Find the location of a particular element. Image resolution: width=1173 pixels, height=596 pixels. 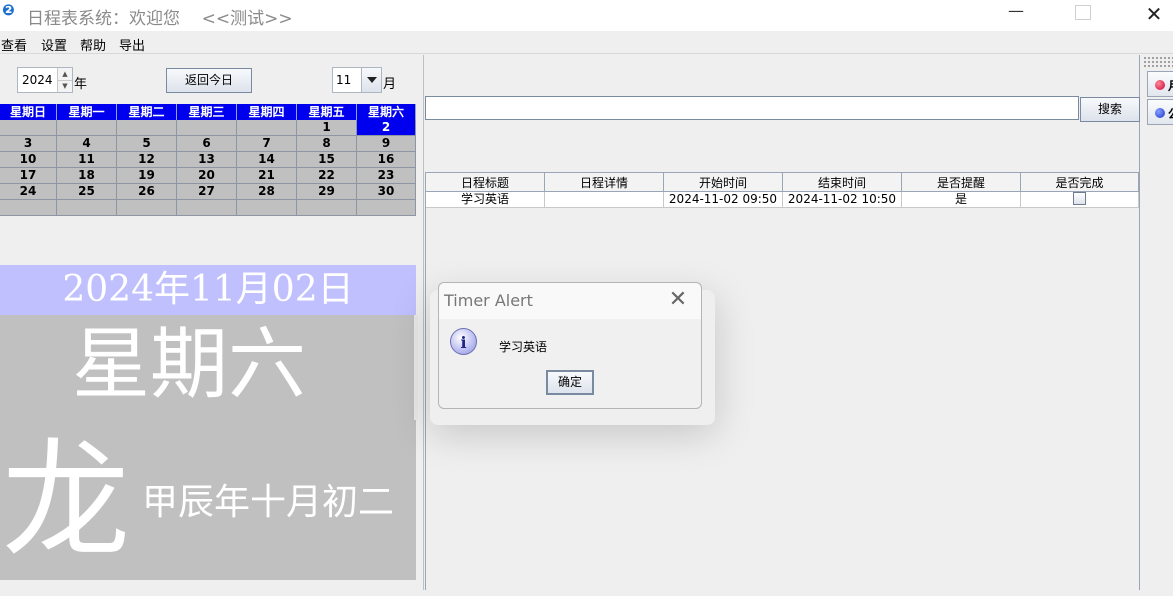

calendar-day-cell: 21 is located at coordinates (267, 176).